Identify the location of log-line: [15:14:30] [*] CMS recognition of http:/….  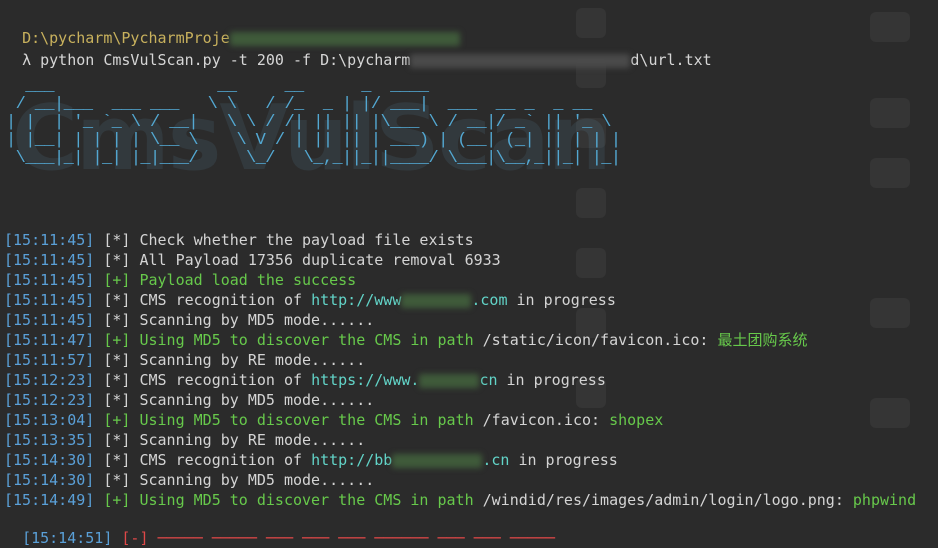
(311, 460).